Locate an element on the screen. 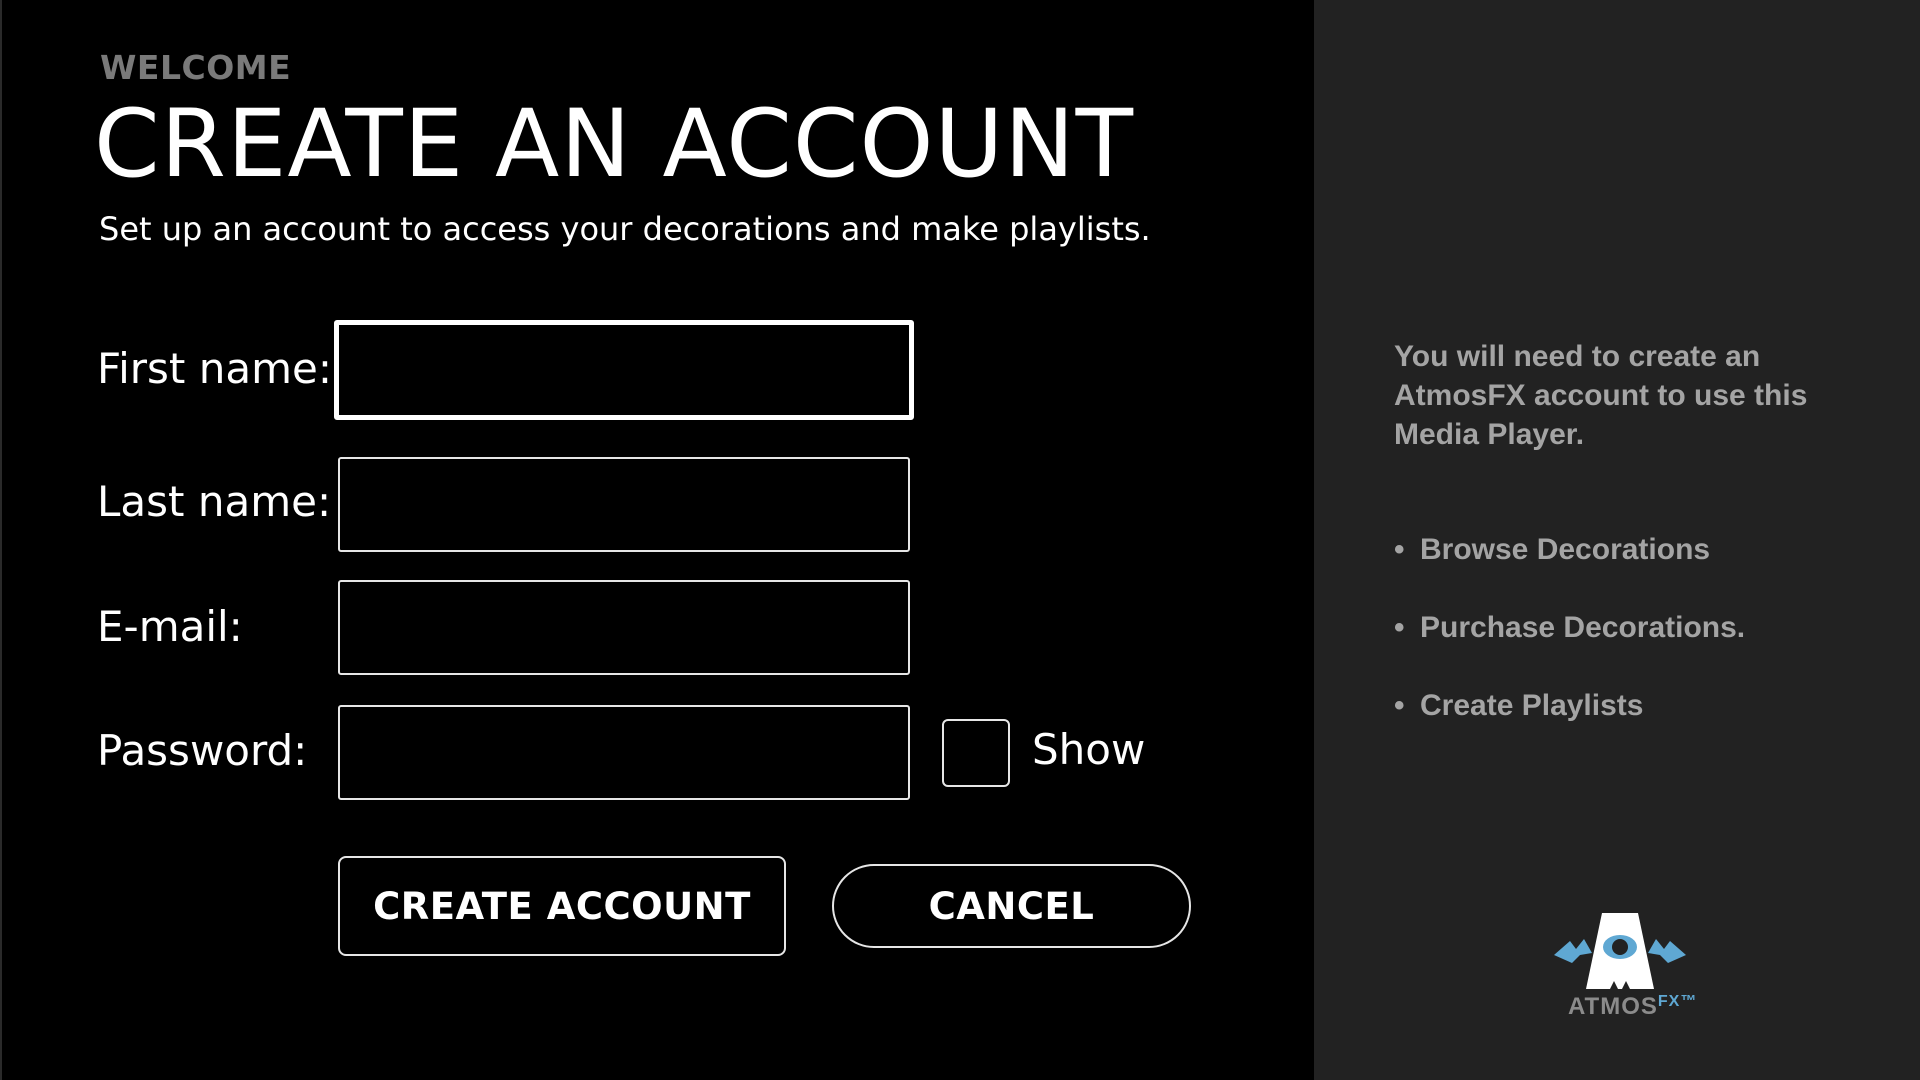  show-password-checkbox is located at coordinates (976, 753).